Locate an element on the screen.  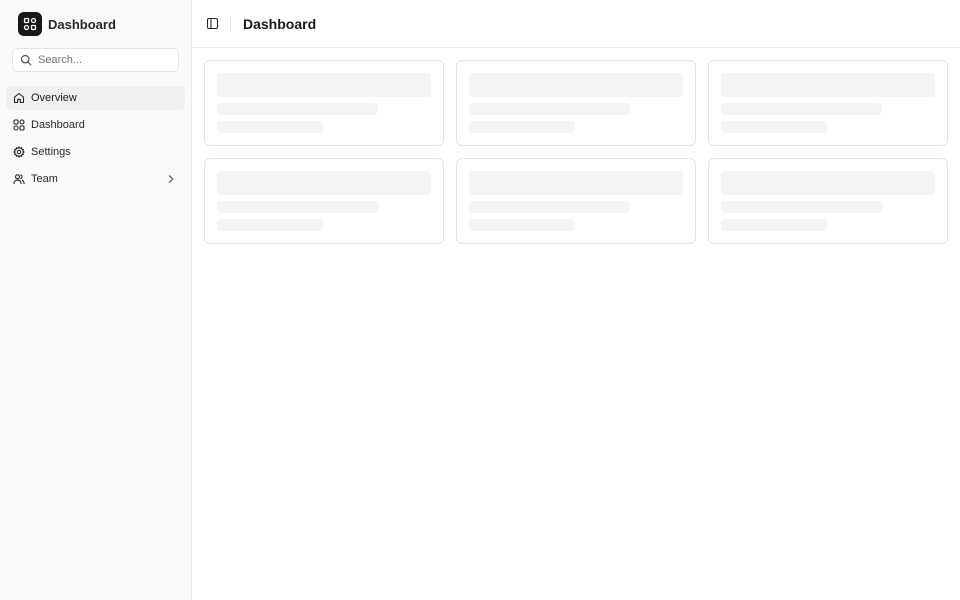
sidebar-item-label: Settings is located at coordinates (51, 152).